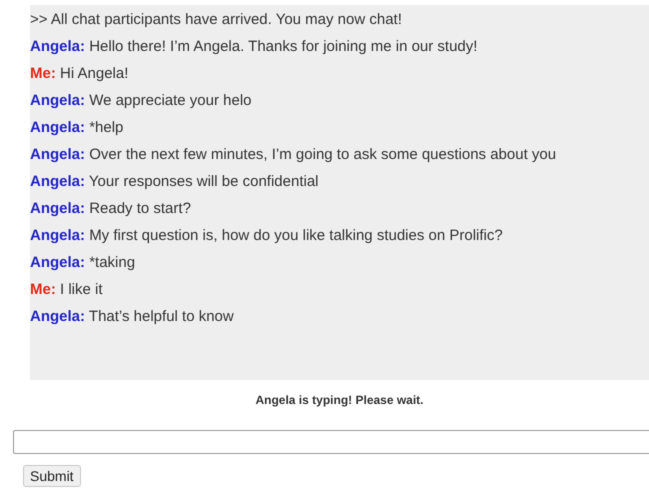  Describe the element at coordinates (254, 47) in the screenshot. I see `chat-message: Angela: Hello there! I’m Angela. Thanks for joining me in our study!` at that location.